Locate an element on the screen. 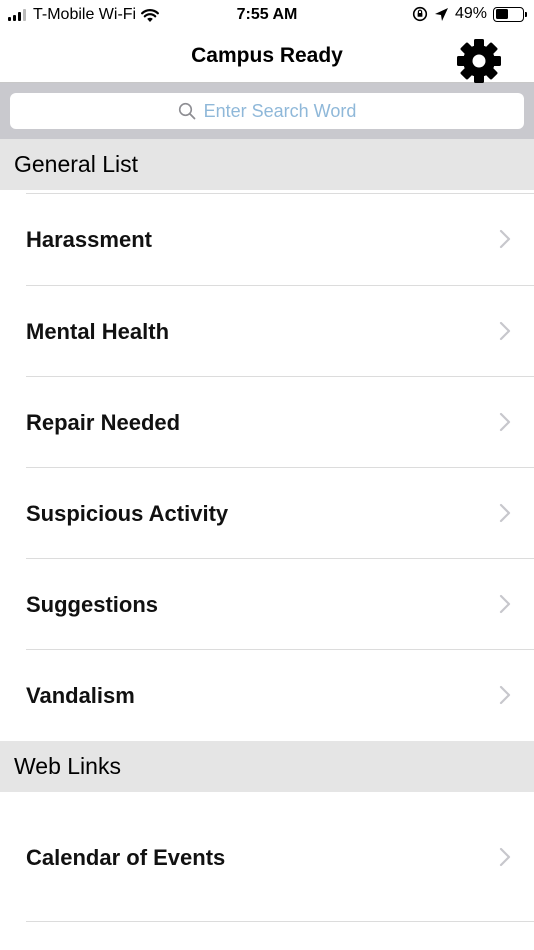 This screenshot has height=950, width=534. list-item-label: Mental Health is located at coordinates (98, 331).